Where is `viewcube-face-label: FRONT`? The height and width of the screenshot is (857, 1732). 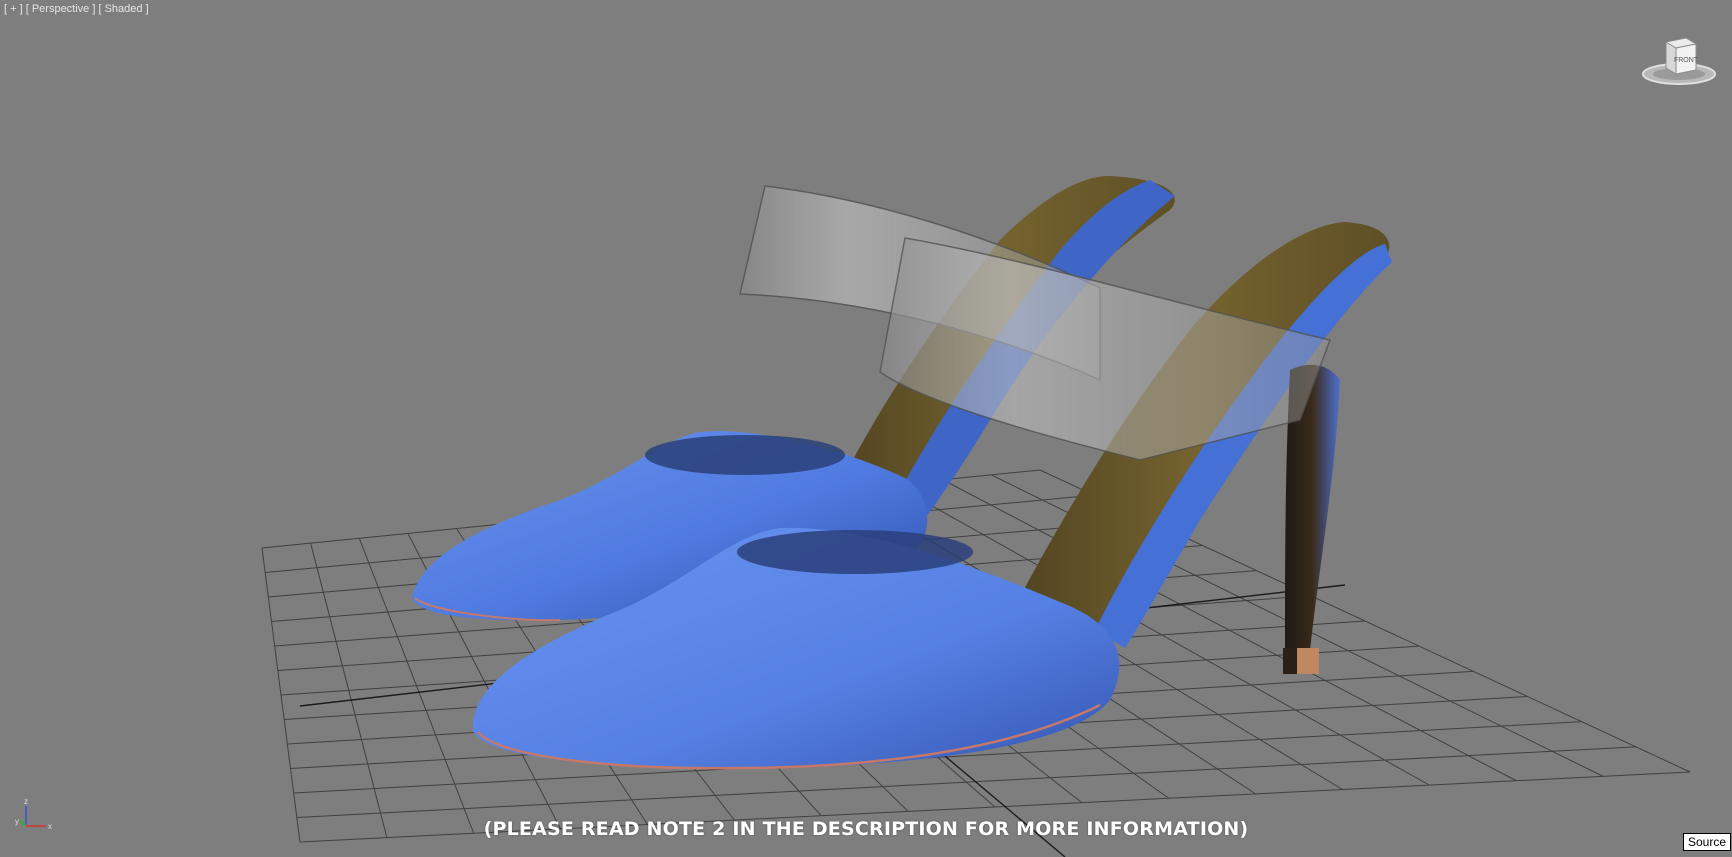 viewcube-face-label: FRONT is located at coordinates (1686, 60).